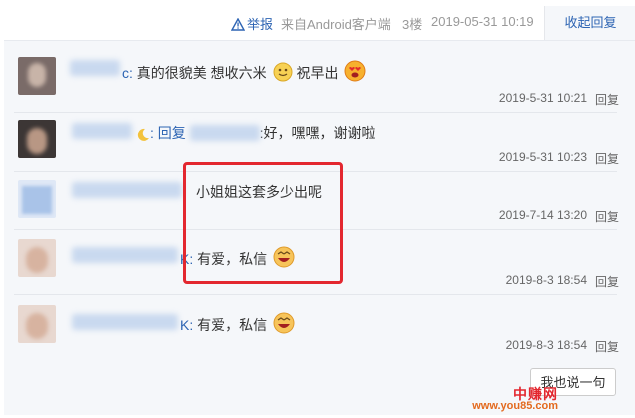 This screenshot has width=635, height=418. What do you see at coordinates (238, 24) in the screenshot?
I see `warning-icon` at bounding box center [238, 24].